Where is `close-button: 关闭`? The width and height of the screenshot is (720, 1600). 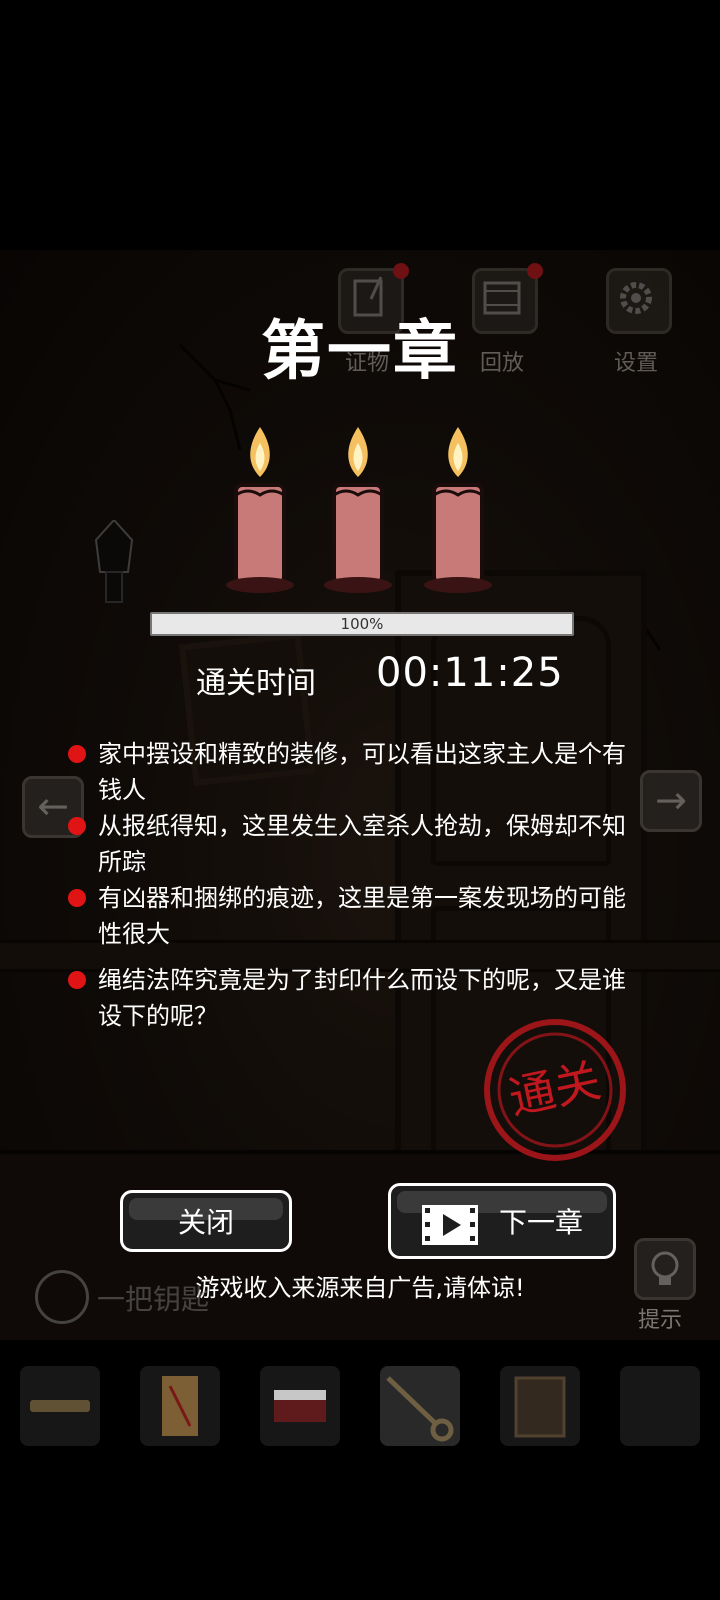
close-button: 关闭 is located at coordinates (206, 1221).